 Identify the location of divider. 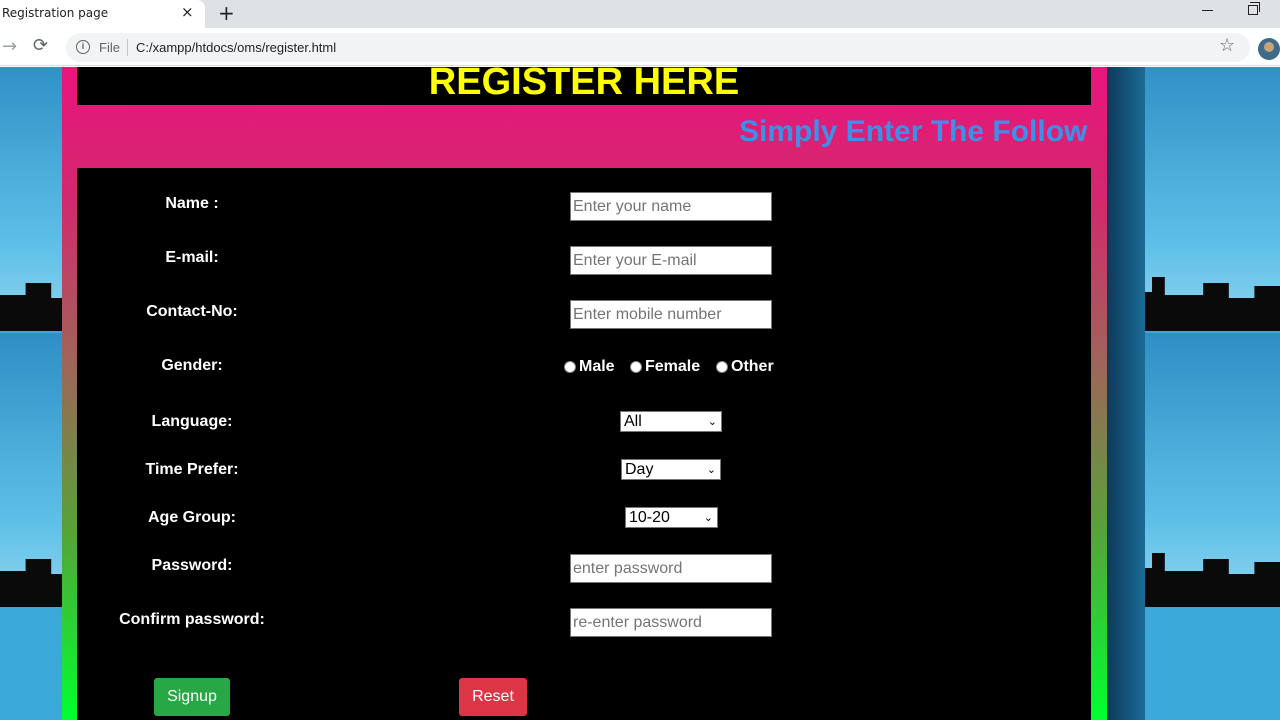
(127, 47).